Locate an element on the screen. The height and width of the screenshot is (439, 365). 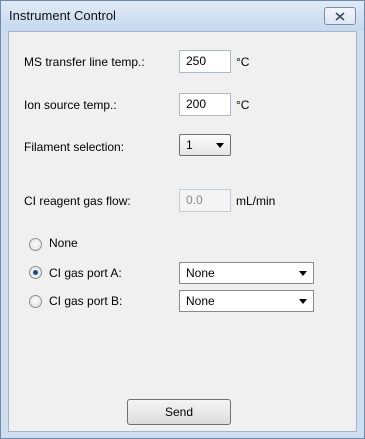
ci-gas-port-a-dropdown: None is located at coordinates (246, 273).